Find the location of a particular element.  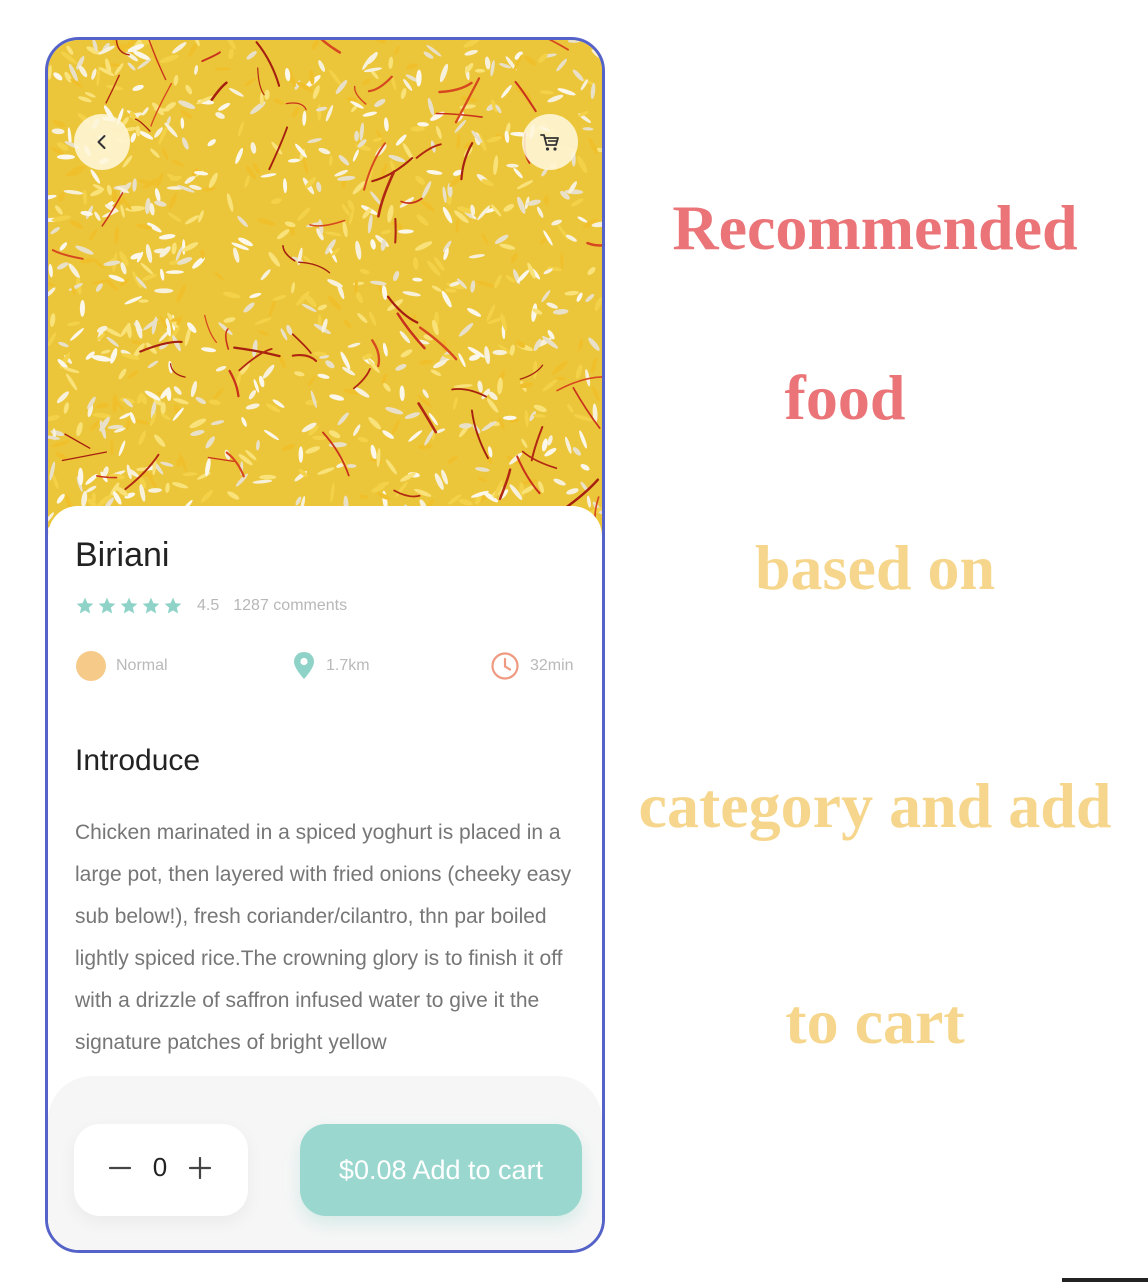

cart-bar: 0 $0.08 Add to cart is located at coordinates (325, 1163).